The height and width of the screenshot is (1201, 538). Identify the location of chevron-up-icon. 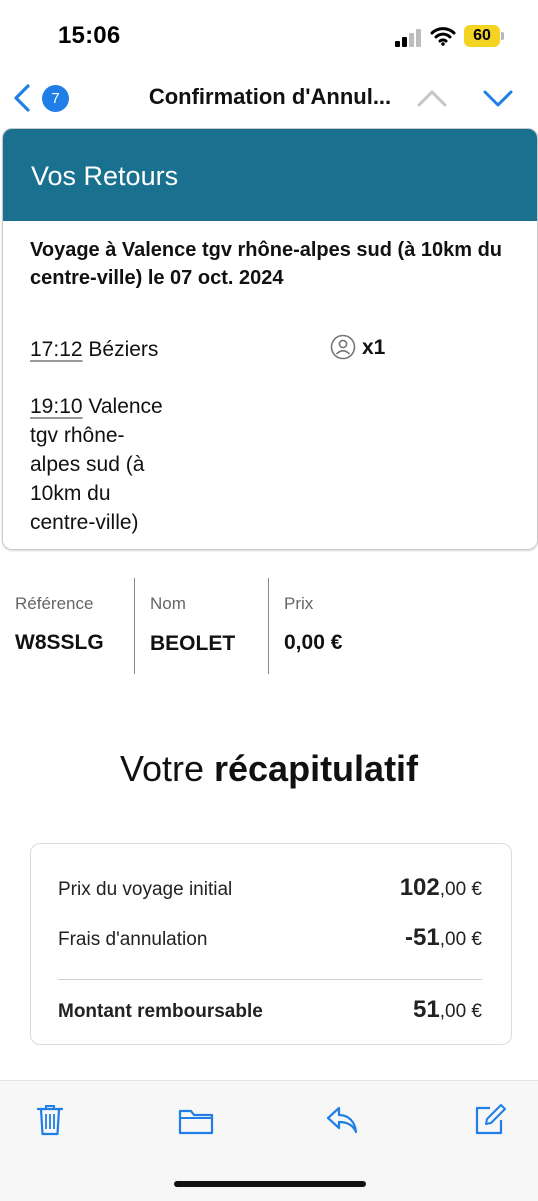
(432, 98).